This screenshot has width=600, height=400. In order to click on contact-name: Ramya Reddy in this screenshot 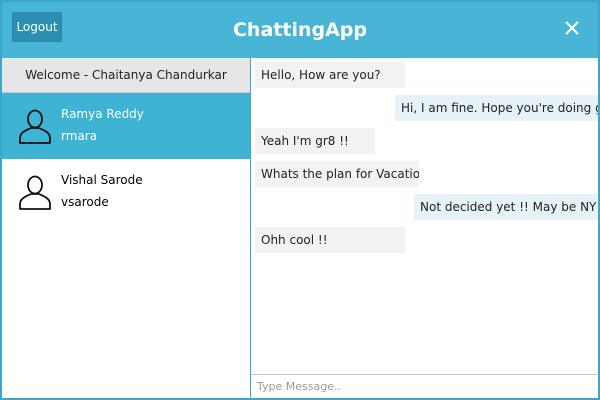, I will do `click(102, 114)`.